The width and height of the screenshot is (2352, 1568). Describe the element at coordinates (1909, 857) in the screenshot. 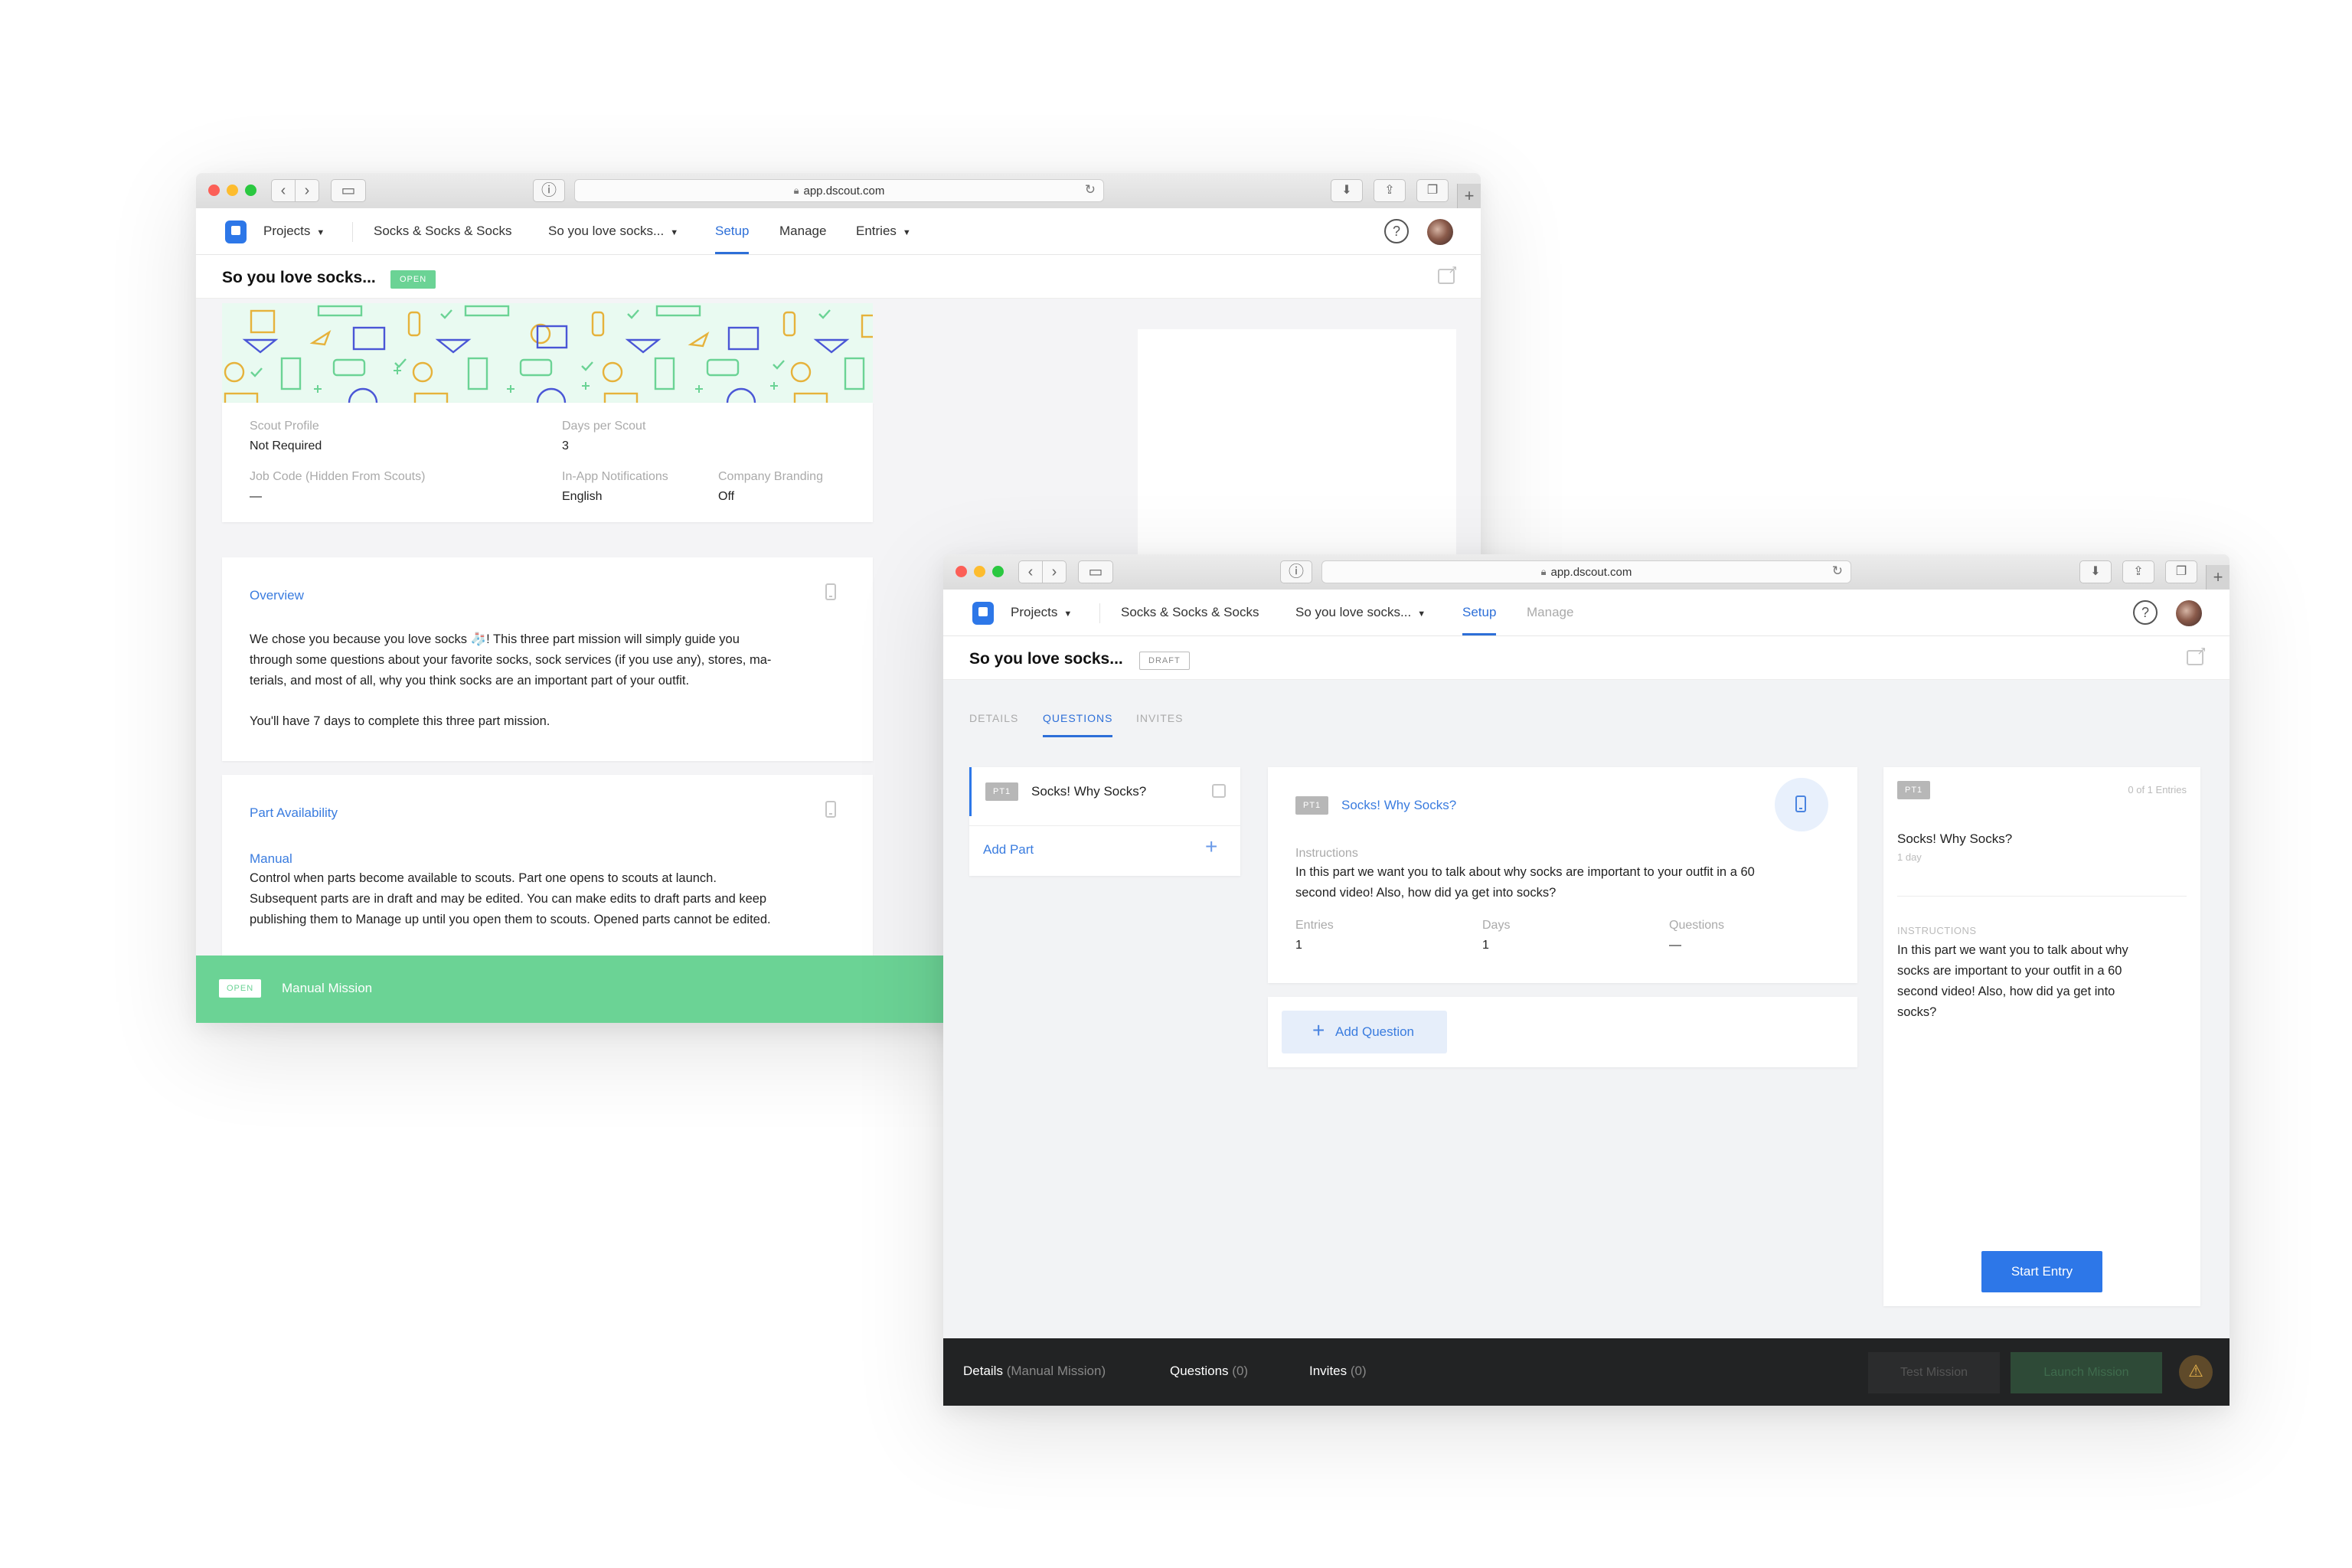

I see `preview-duration: 1 day` at that location.